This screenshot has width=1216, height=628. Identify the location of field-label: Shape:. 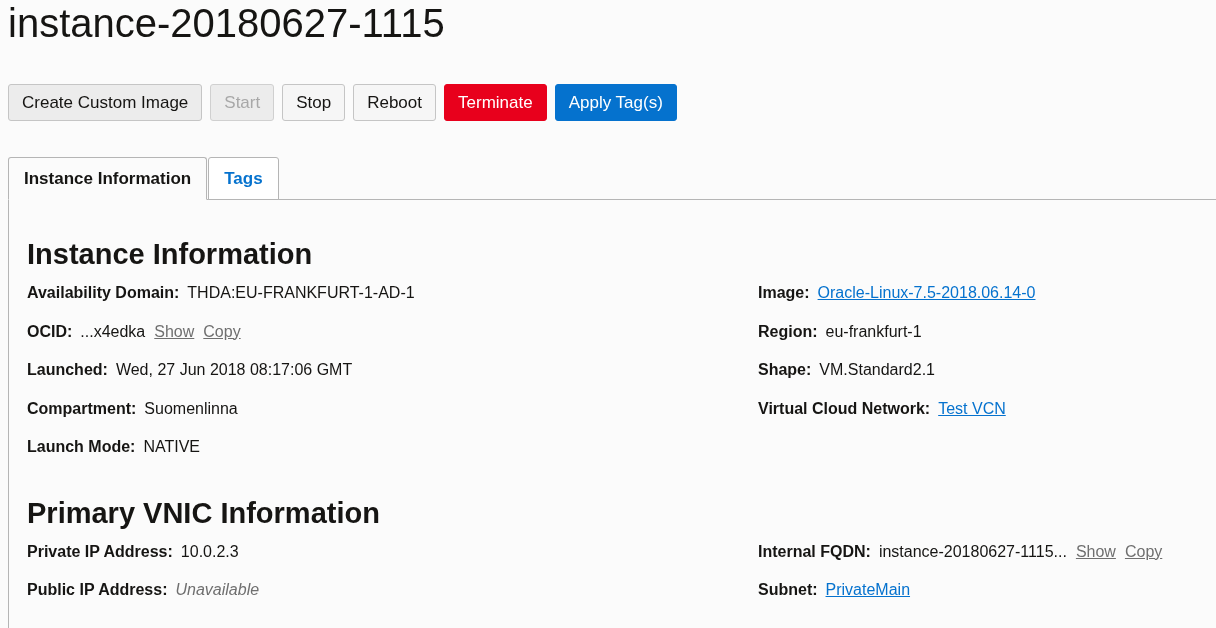
(785, 370).